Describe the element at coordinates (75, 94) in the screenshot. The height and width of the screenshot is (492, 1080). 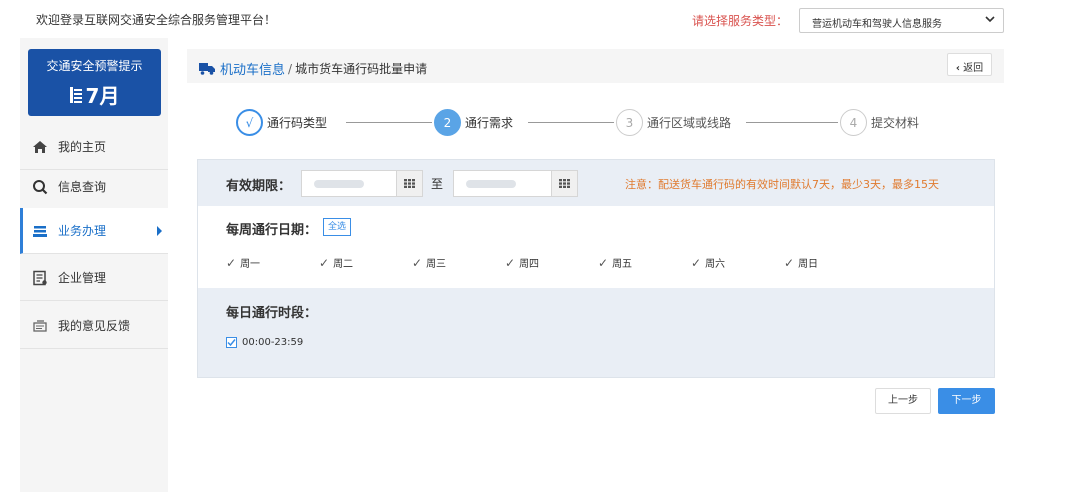
I see `calendar-icon` at that location.